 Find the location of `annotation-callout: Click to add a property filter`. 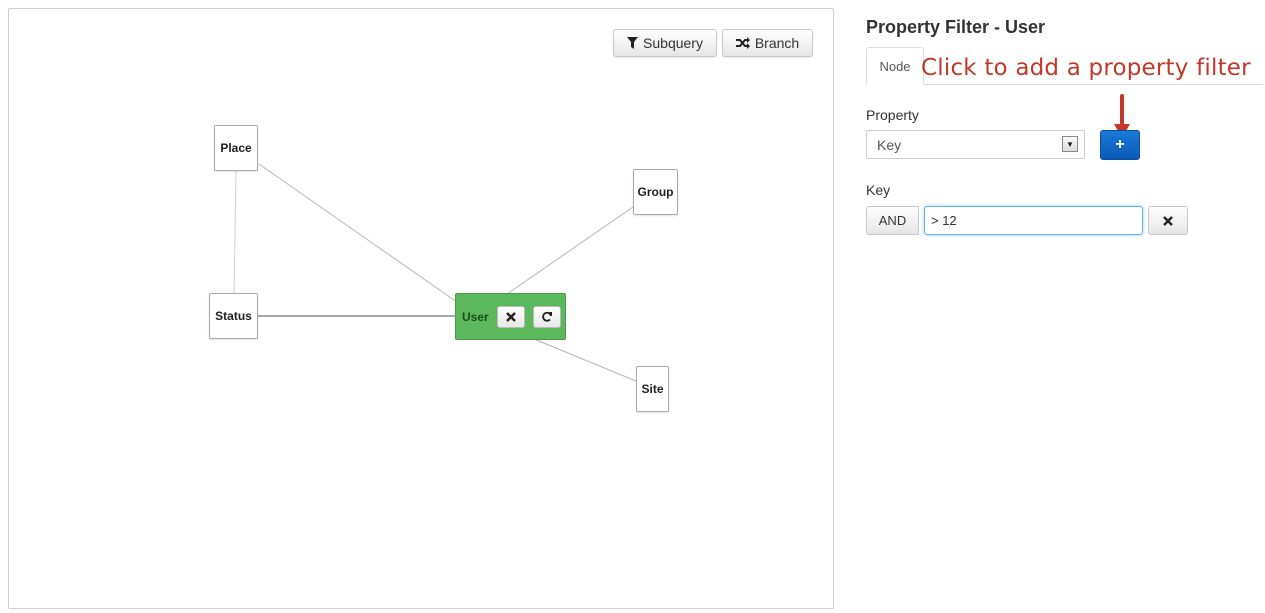

annotation-callout: Click to add a property filter is located at coordinates (1086, 68).